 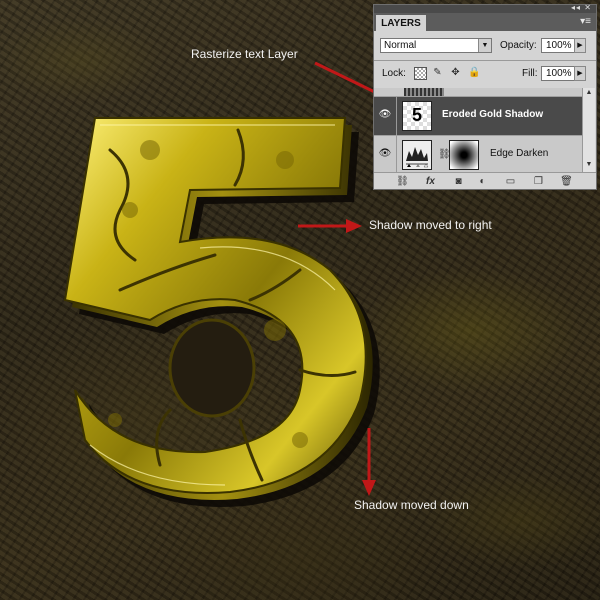 I want to click on lock-fill-row: Lock: ✎ ✥ 🔒 Fill: 100% ▶, so click(x=486, y=74).